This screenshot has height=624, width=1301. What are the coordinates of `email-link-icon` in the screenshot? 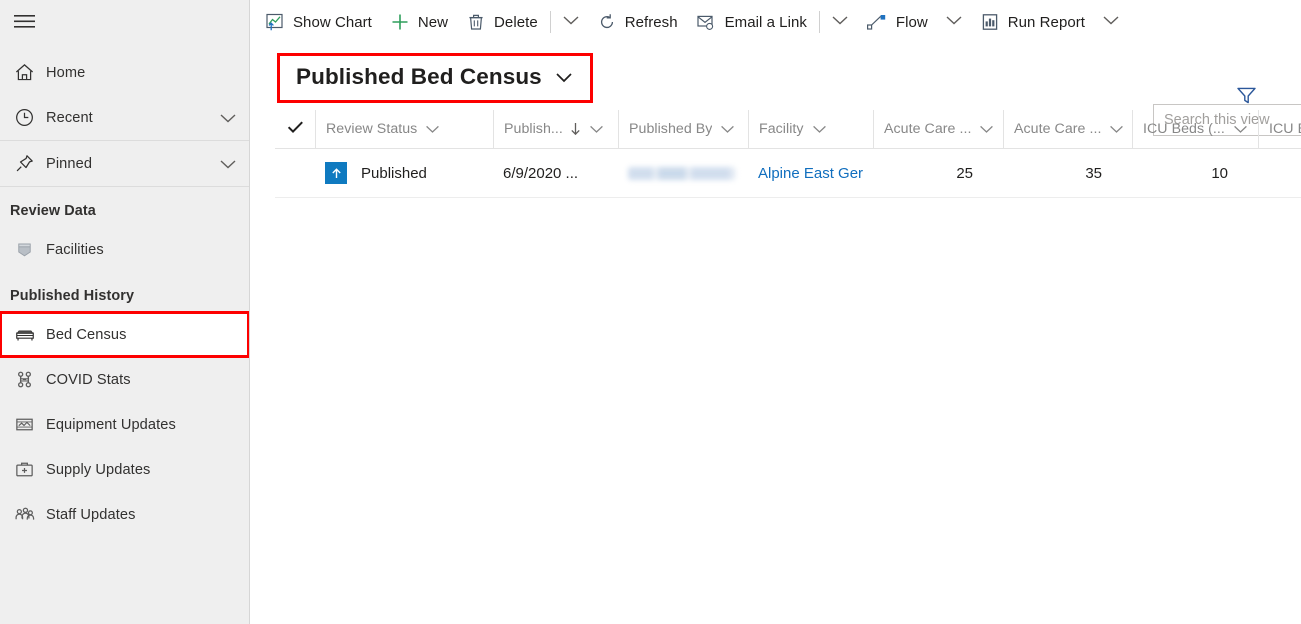 It's located at (706, 22).